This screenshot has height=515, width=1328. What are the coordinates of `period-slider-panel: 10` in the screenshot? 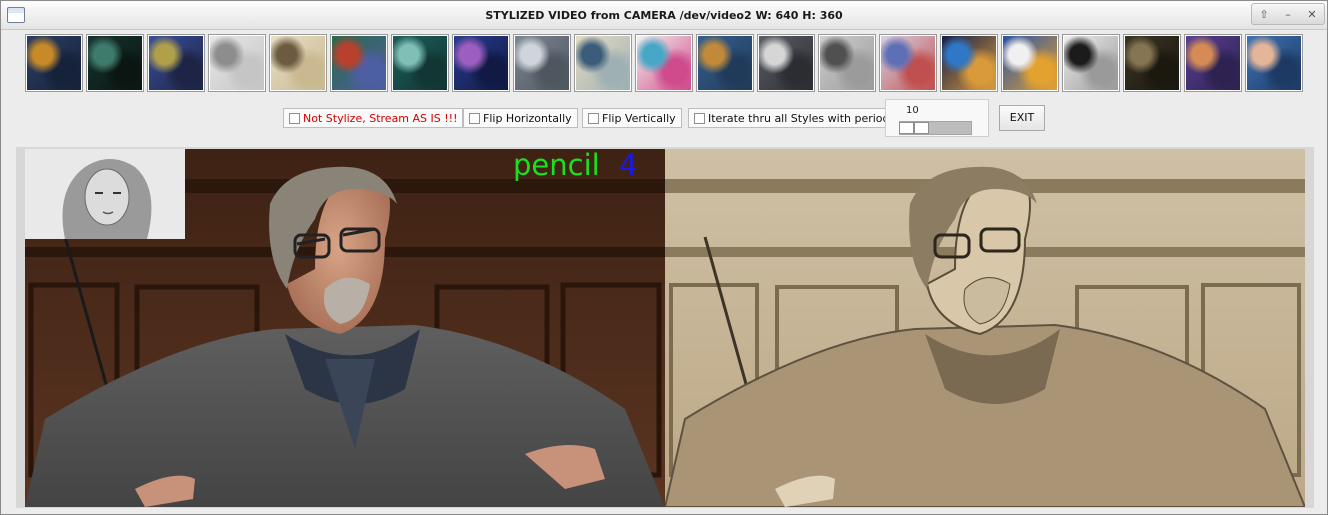 It's located at (937, 118).